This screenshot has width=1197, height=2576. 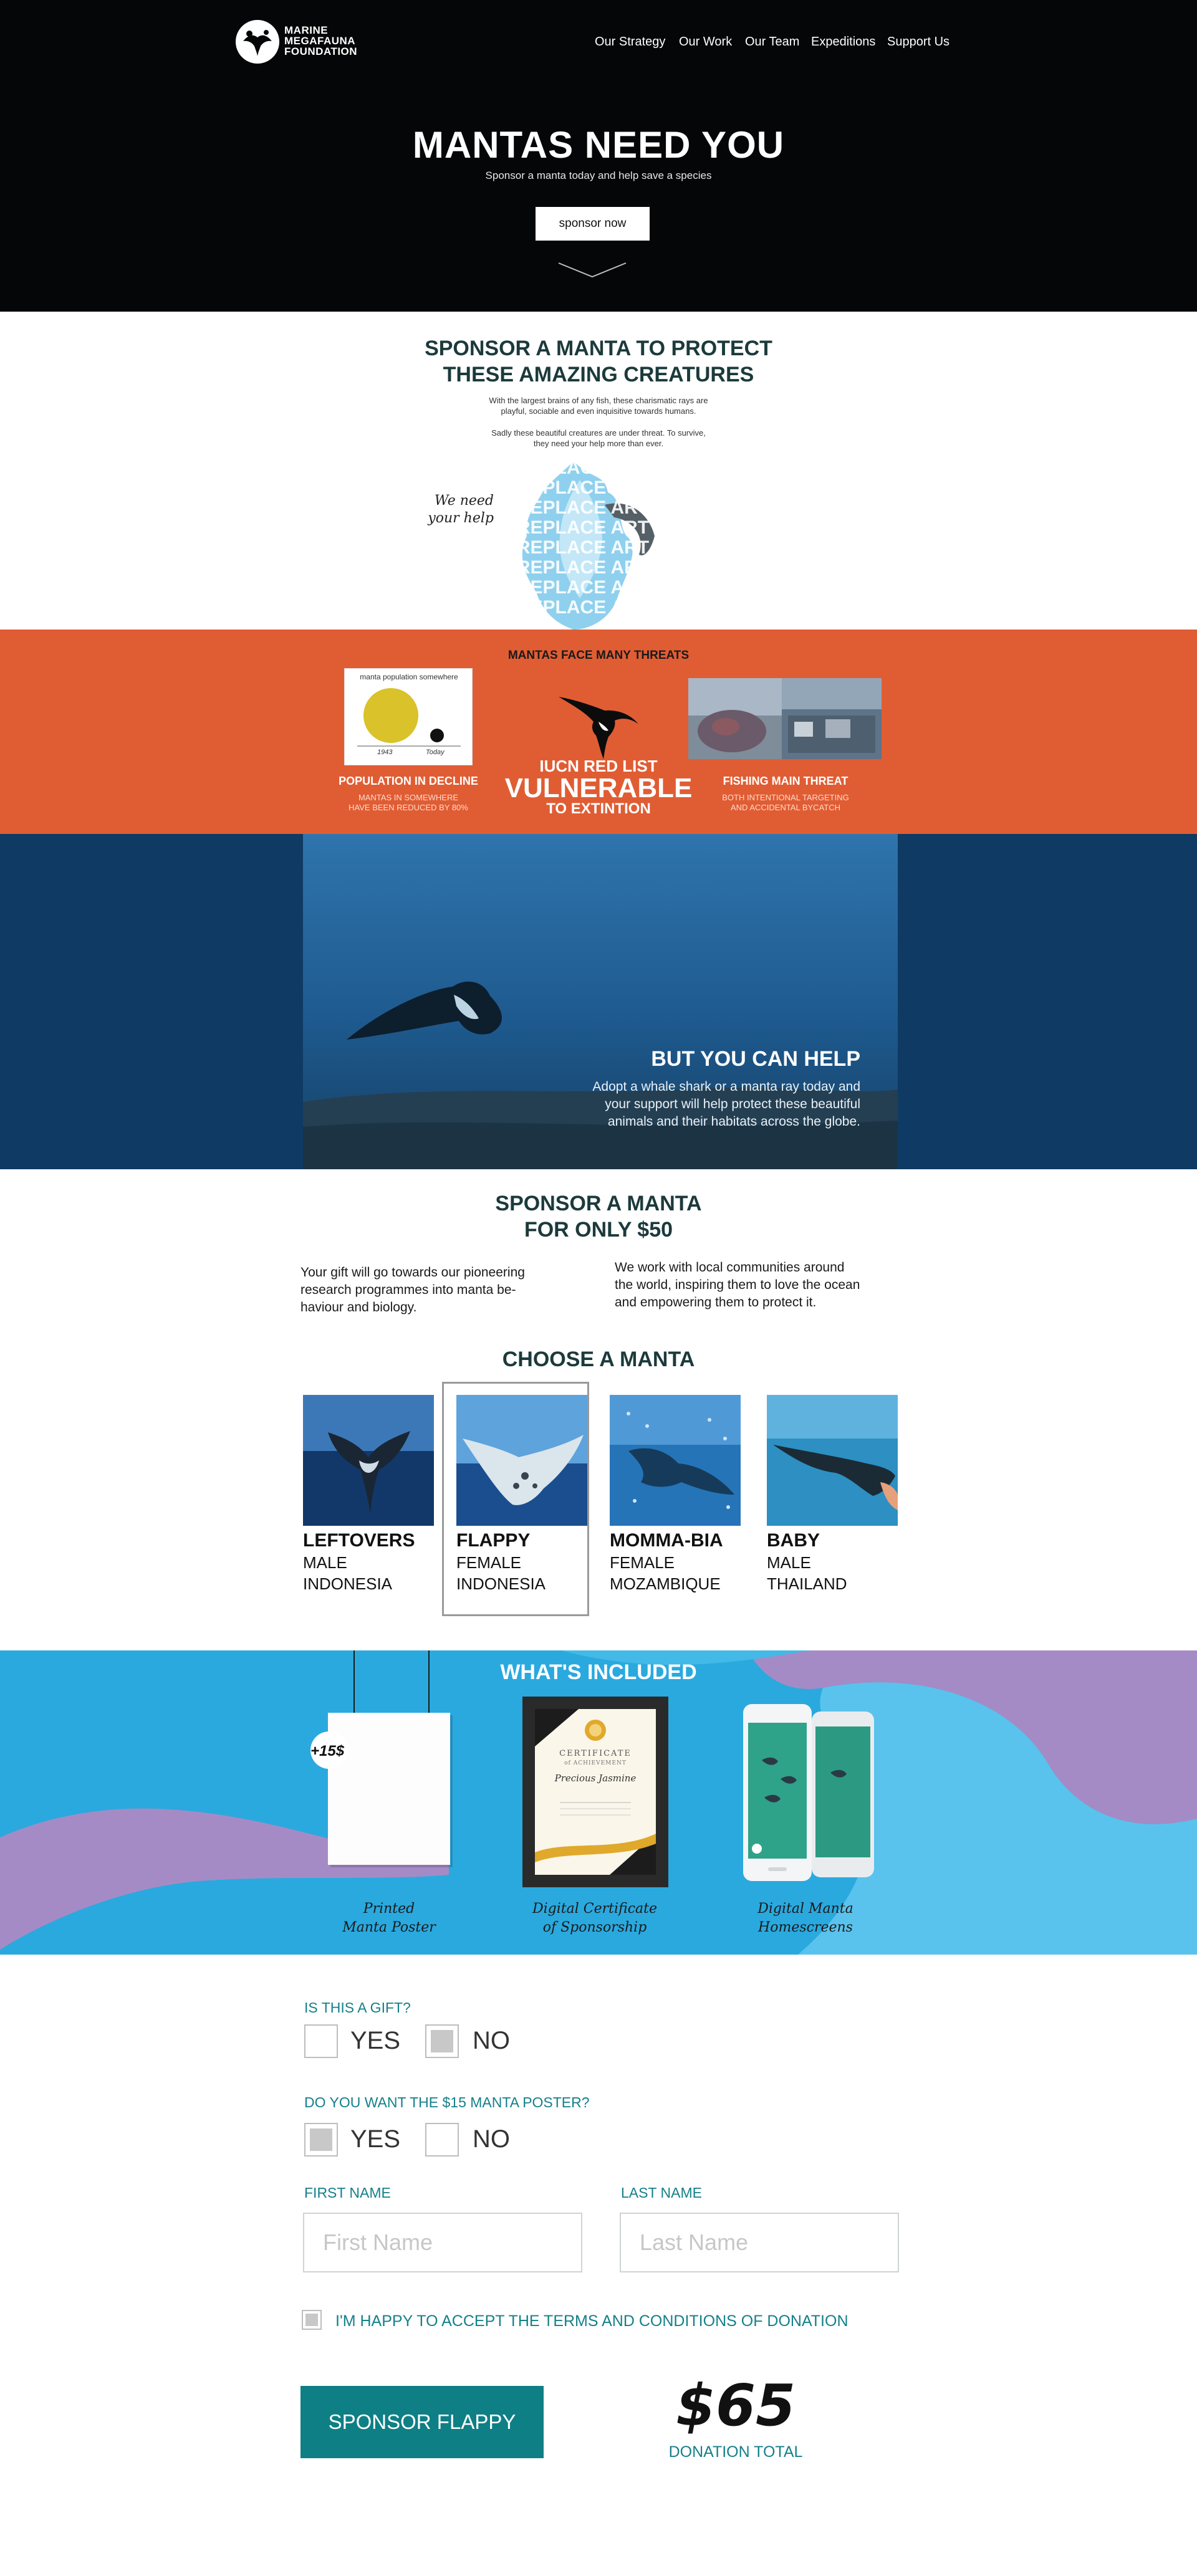 I want to click on help-note-line-1: We need, so click(x=464, y=501).